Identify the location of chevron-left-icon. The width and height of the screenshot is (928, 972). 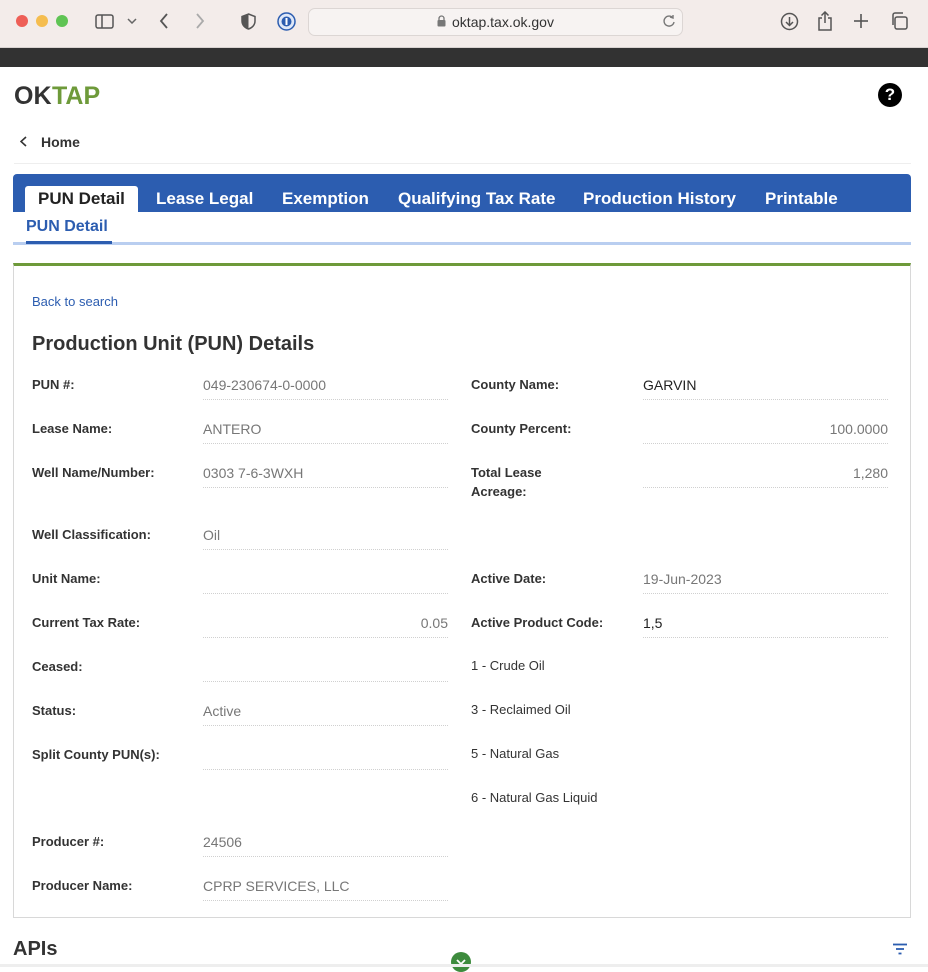
(23, 142).